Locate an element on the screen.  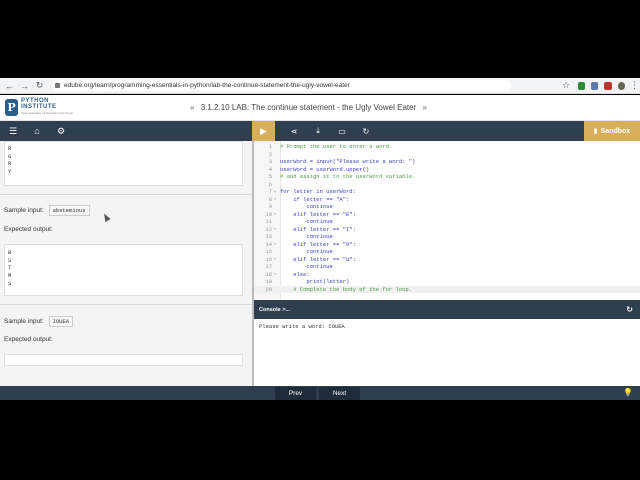
line-number: 14 is located at coordinates (268, 244).